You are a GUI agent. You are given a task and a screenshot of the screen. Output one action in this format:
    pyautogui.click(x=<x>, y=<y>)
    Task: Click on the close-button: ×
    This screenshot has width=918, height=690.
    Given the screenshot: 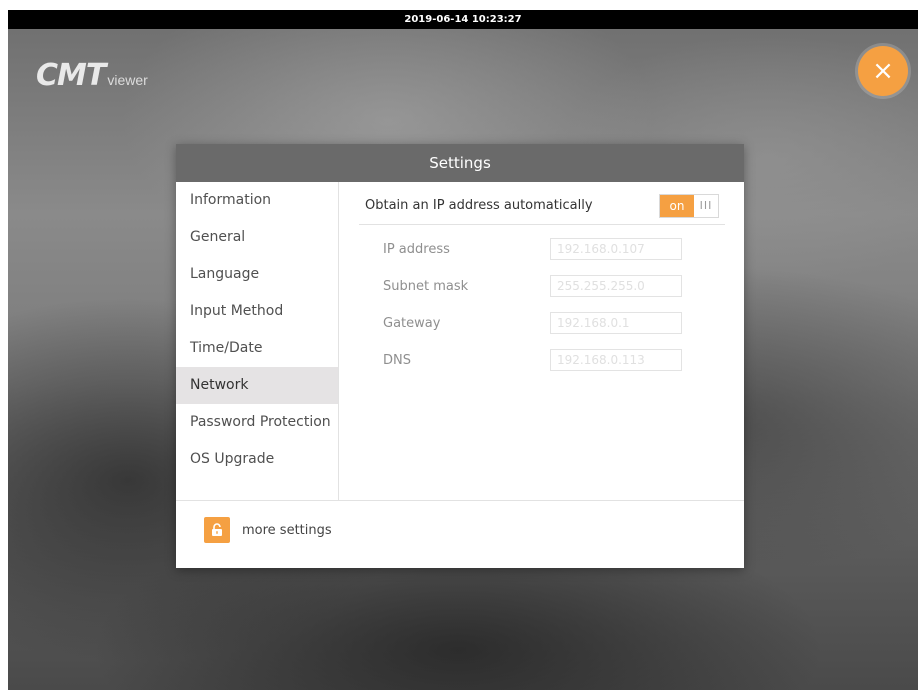 What is the action you would take?
    pyautogui.click(x=883, y=71)
    